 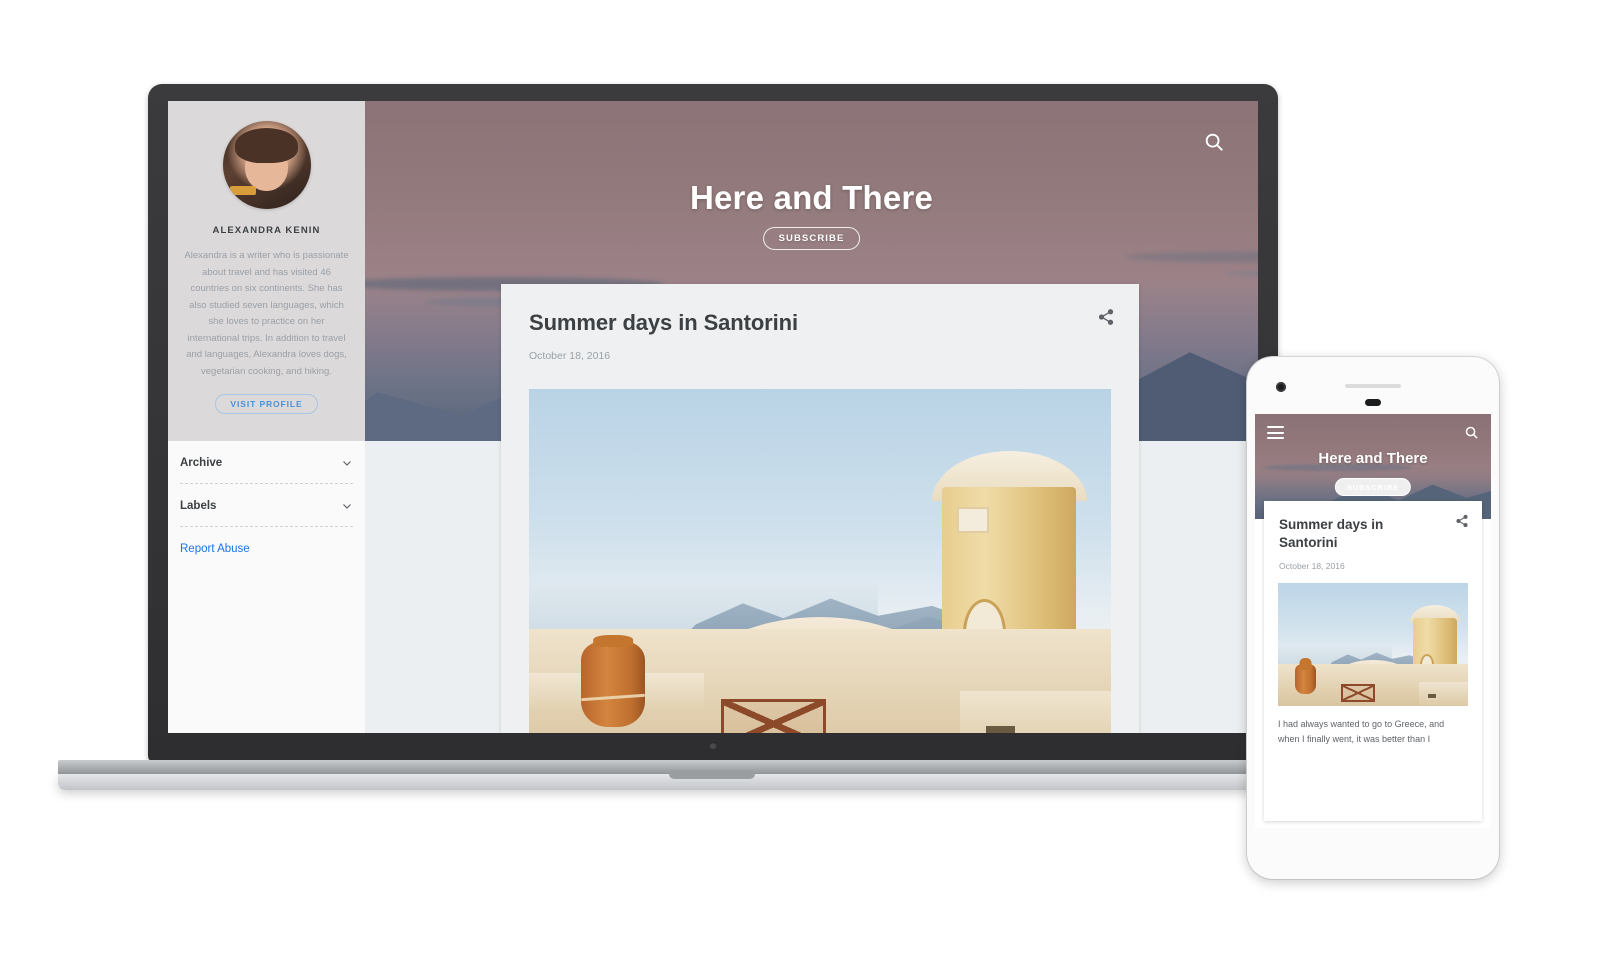 I want to click on phone-speaker-grille, so click(x=1373, y=386).